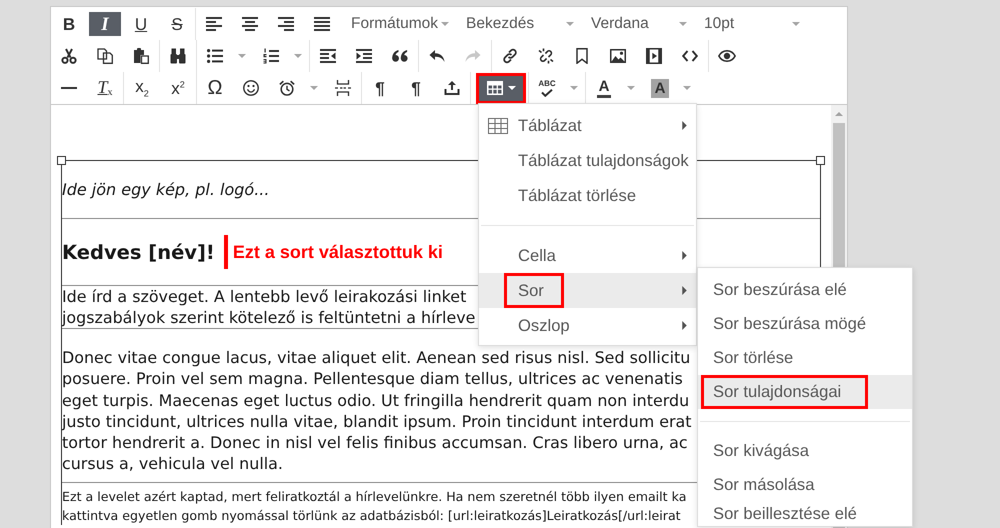  What do you see at coordinates (437, 56) in the screenshot?
I see `undo-arrow-icon` at bounding box center [437, 56].